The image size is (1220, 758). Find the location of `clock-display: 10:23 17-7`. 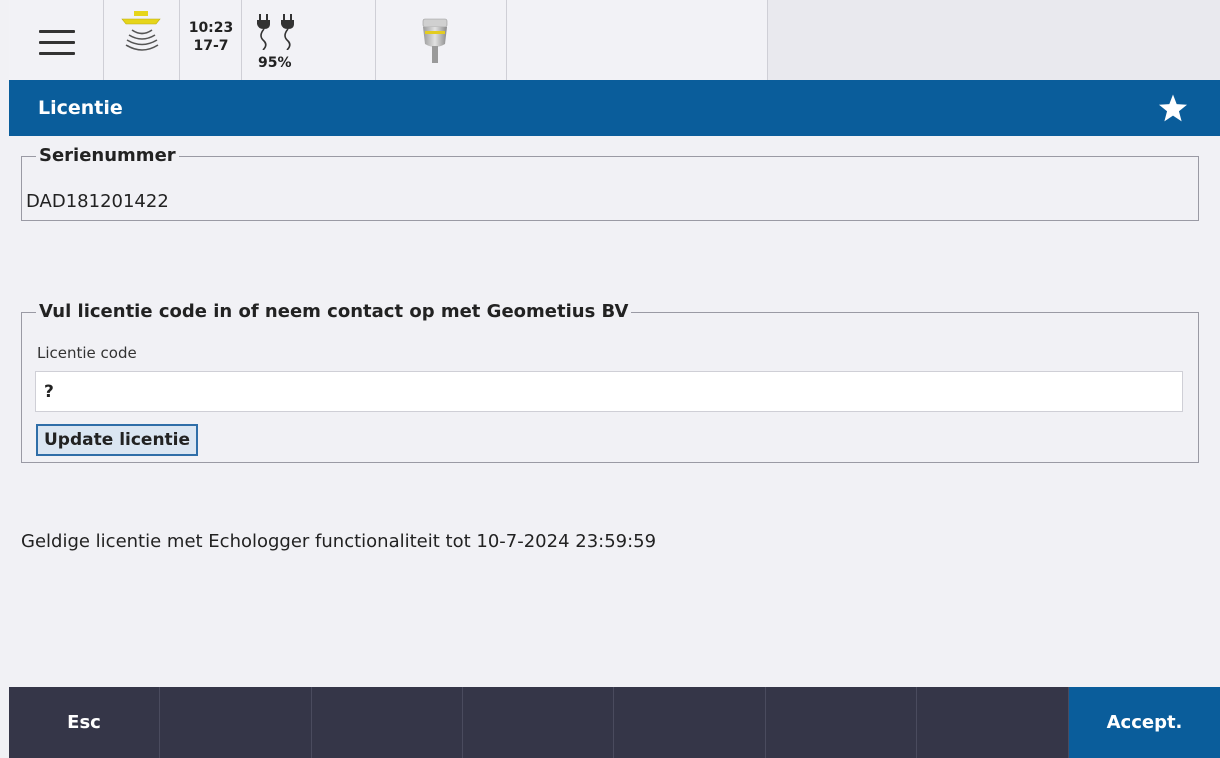

clock-display: 10:23 17-7 is located at coordinates (211, 40).